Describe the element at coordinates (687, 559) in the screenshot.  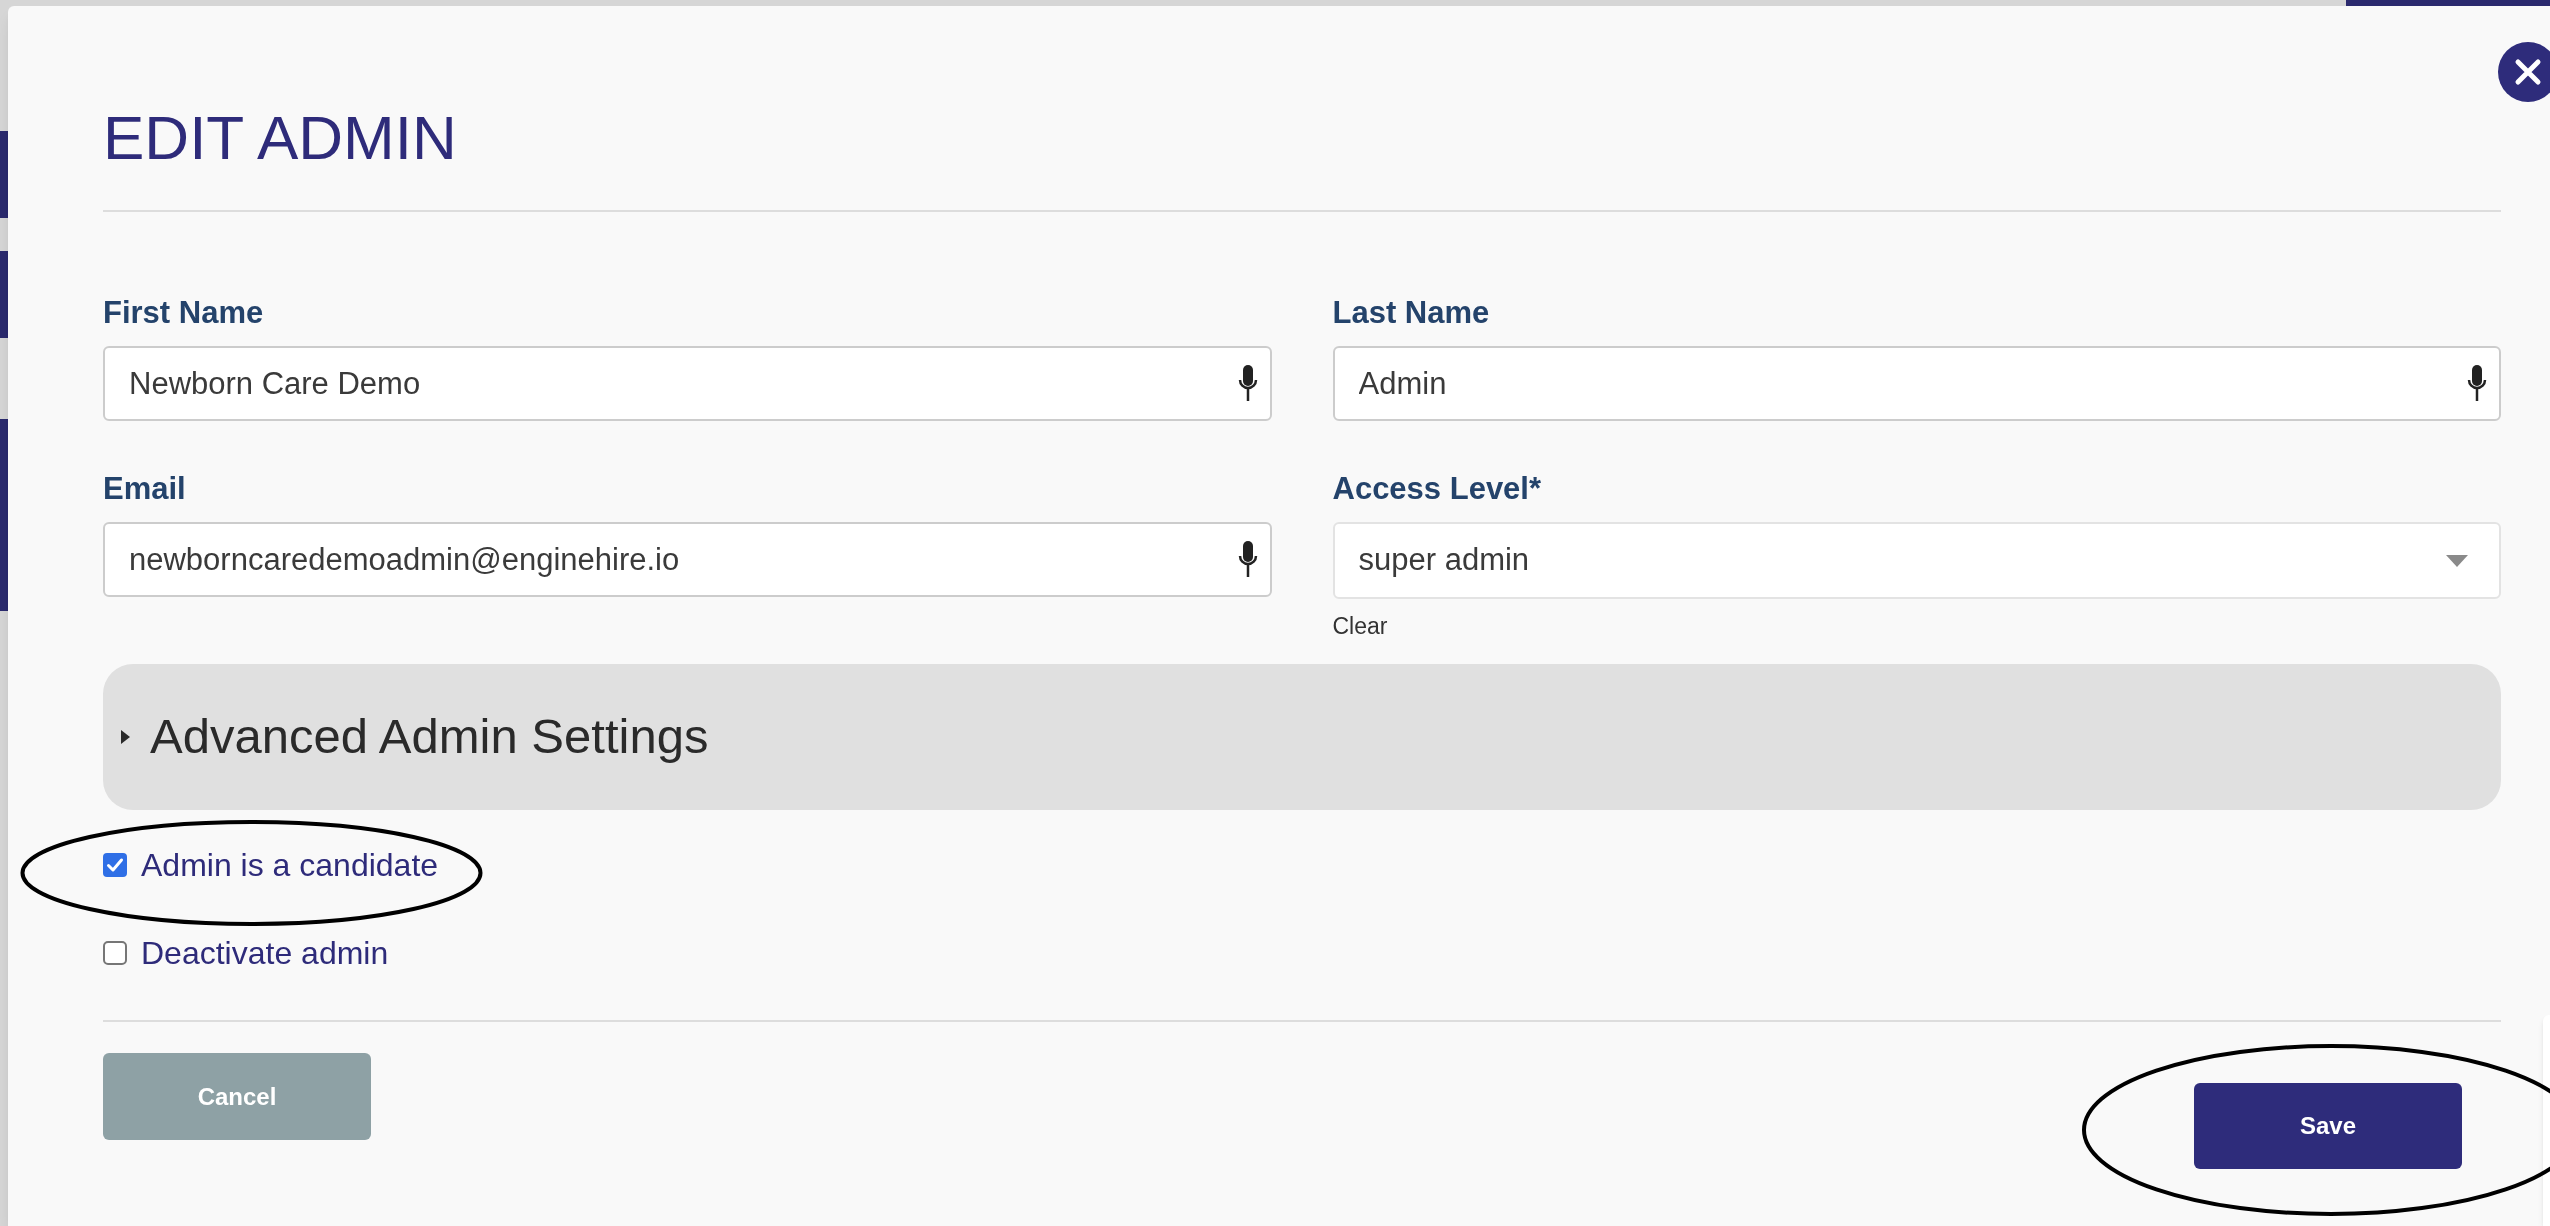
I see `text-field: newborncaredemoadmin@enginehire.io` at that location.